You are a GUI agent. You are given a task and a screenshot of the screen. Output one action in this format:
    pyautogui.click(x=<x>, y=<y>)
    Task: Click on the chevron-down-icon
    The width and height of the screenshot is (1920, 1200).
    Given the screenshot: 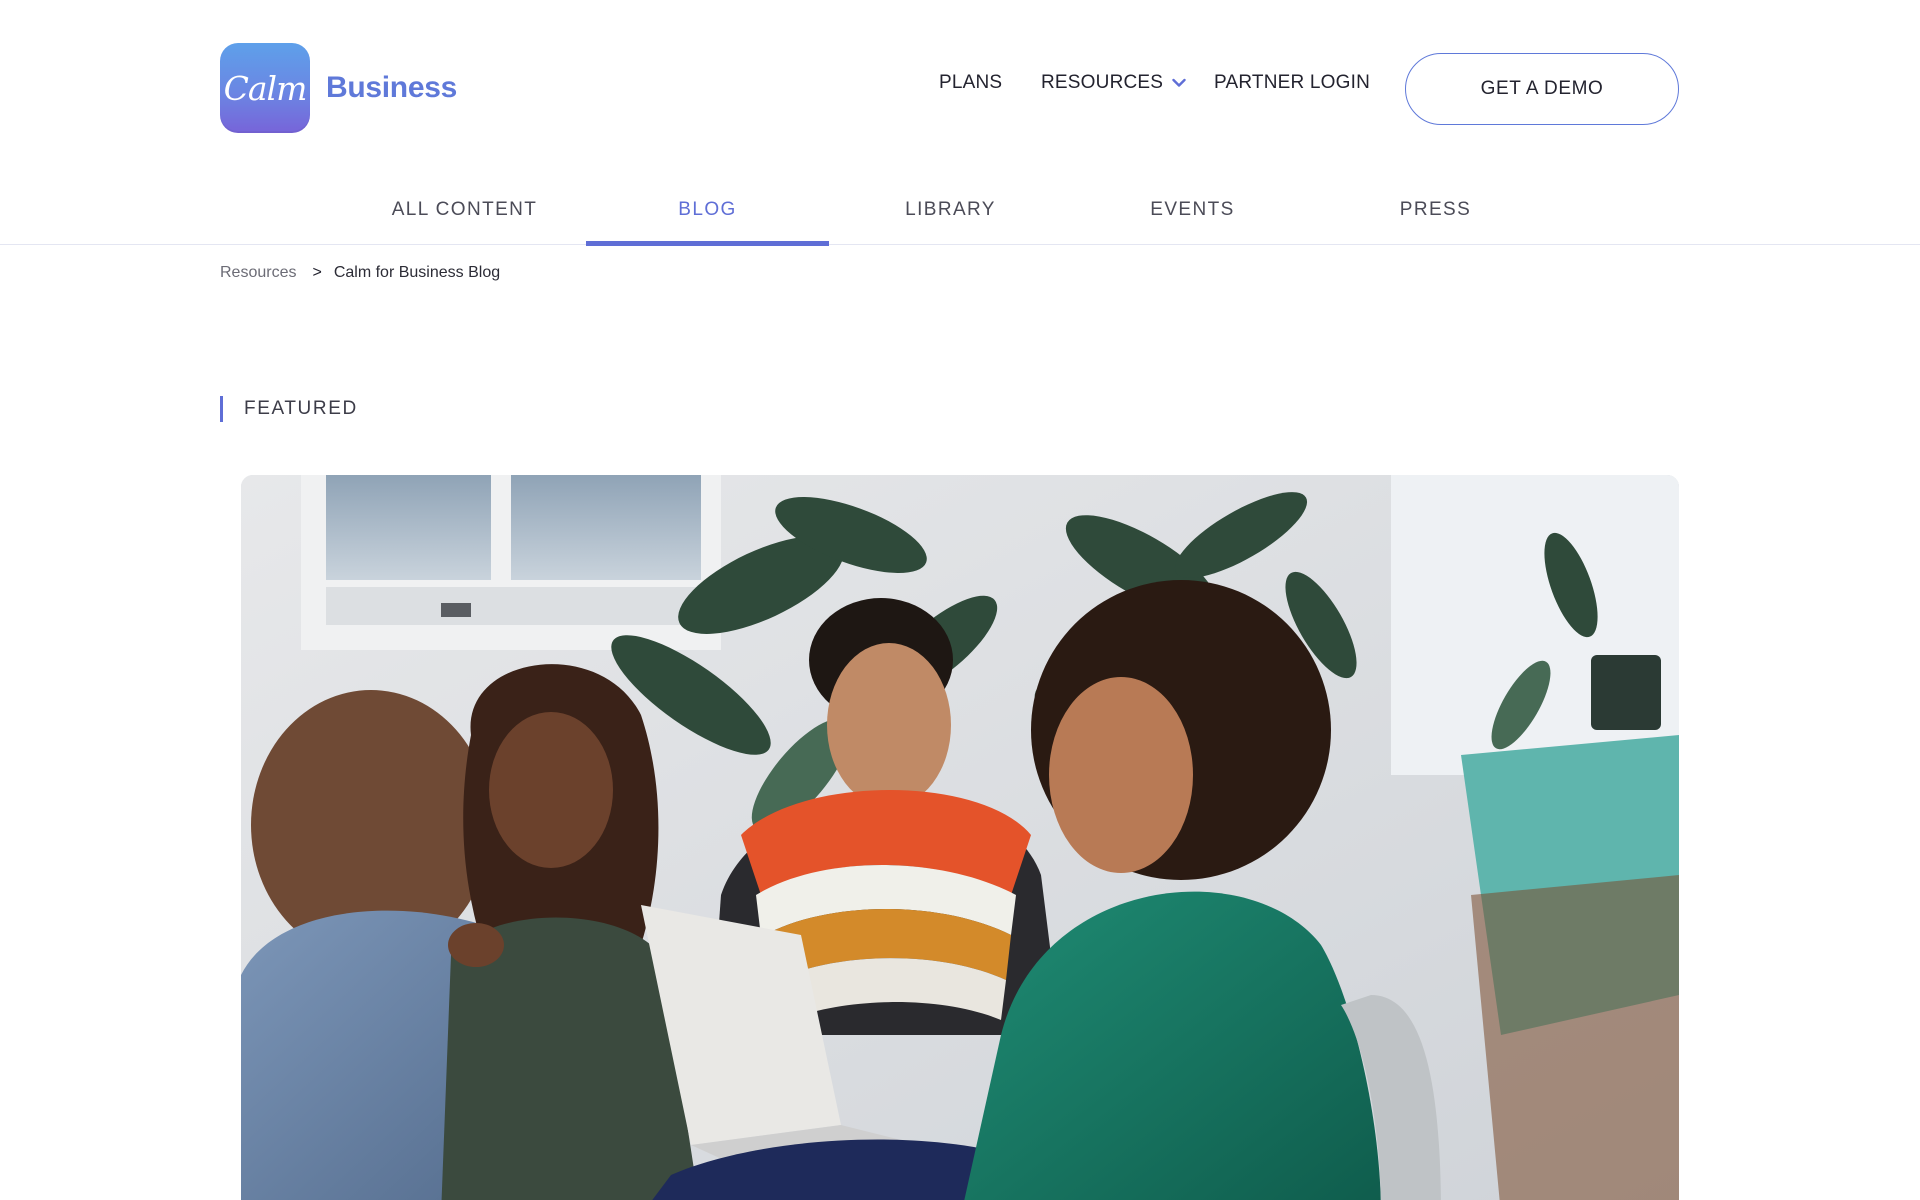 What is the action you would take?
    pyautogui.click(x=1179, y=82)
    